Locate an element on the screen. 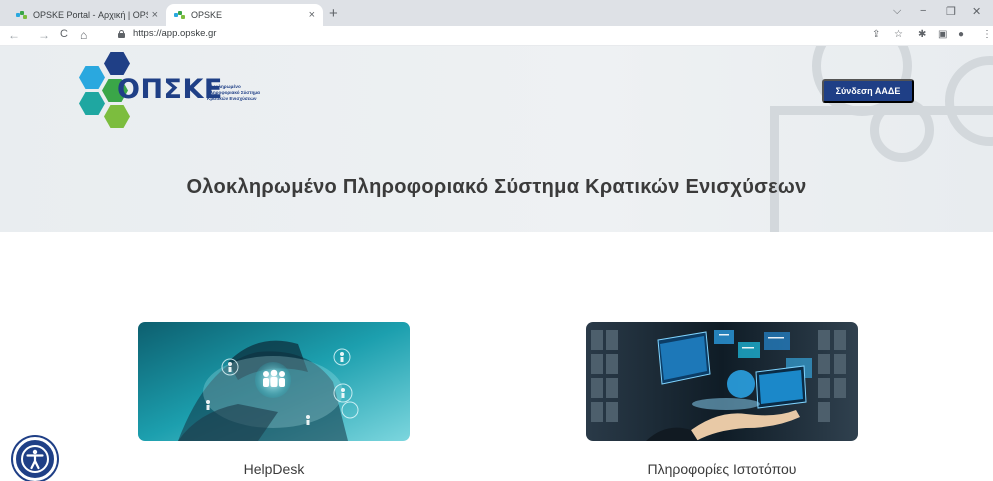 The width and height of the screenshot is (993, 481). aade-login-button: Σύνδεση ΑΑΔΕ is located at coordinates (868, 91).